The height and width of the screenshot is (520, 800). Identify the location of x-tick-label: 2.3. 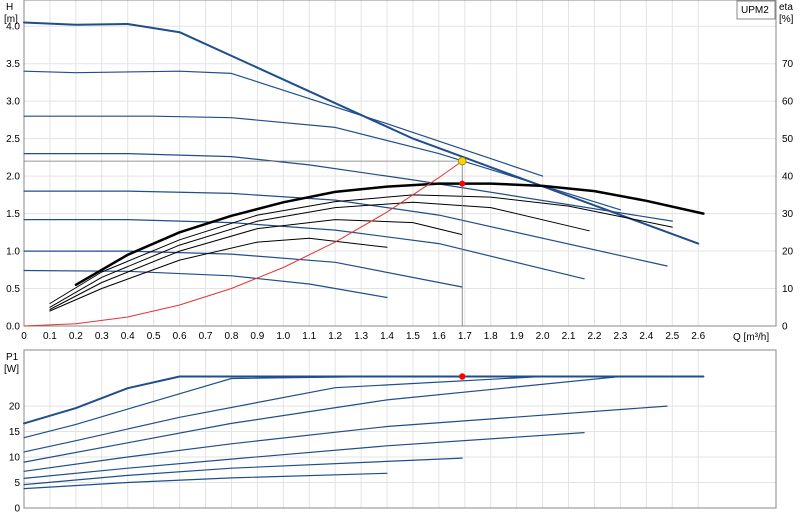
(620, 336).